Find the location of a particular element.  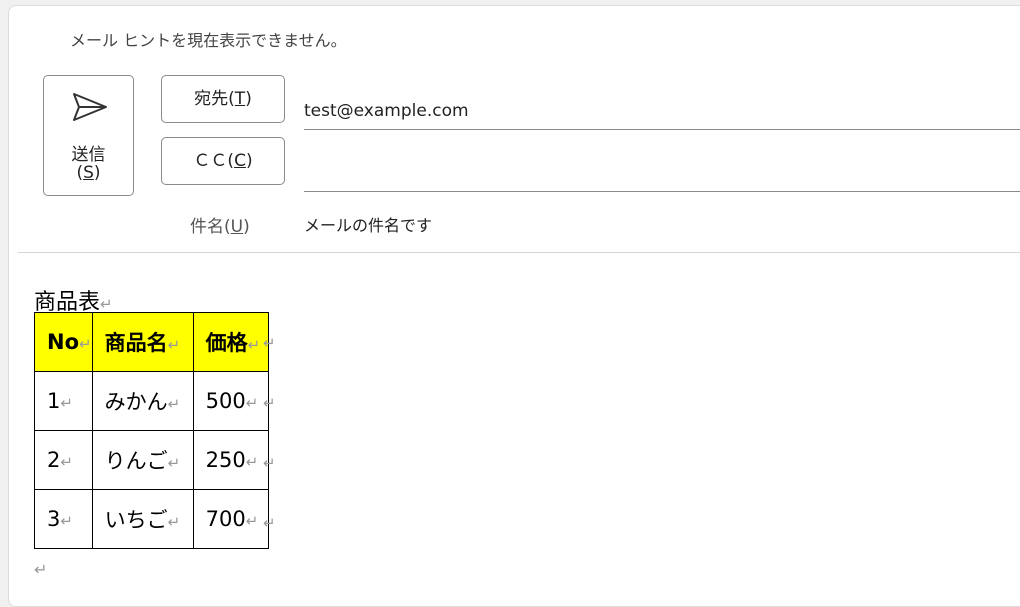

table-cell: 3↵ is located at coordinates (63, 519).